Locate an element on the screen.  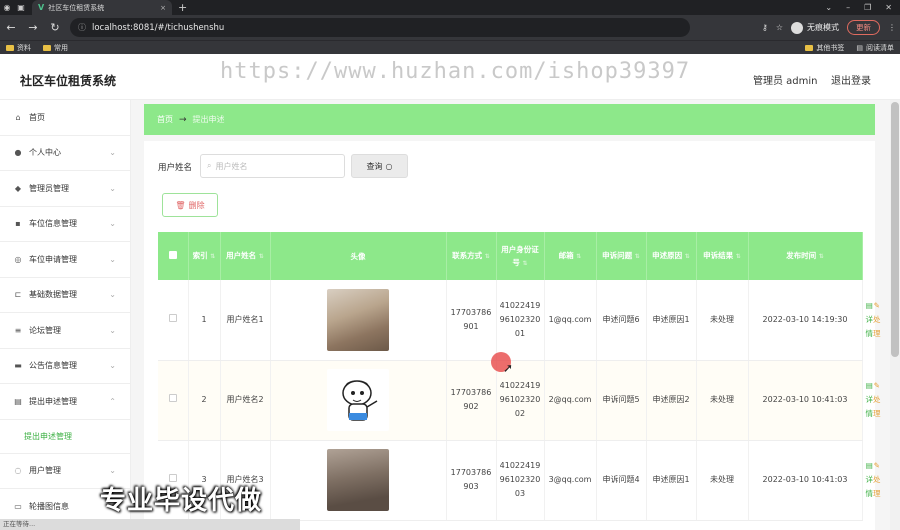
info-icon: ⓘ is located at coordinates (82, 27).